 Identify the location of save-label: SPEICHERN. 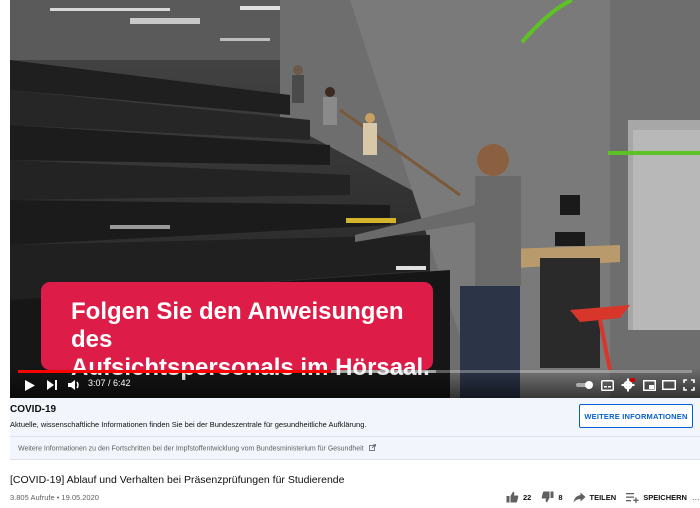
(665, 497).